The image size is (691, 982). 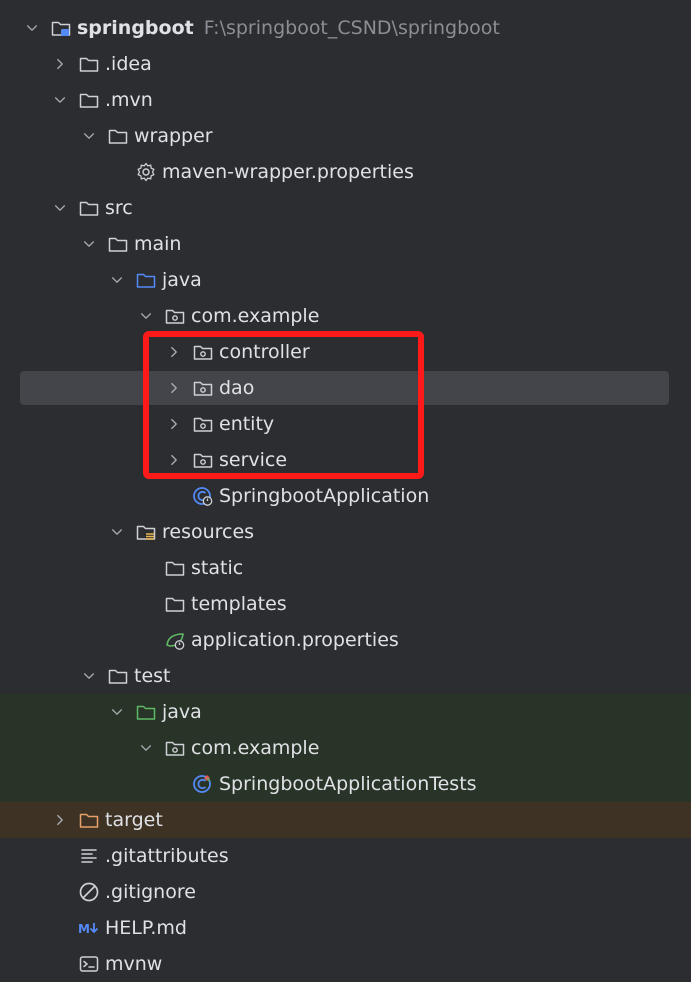 I want to click on tree-node-resources: resources, so click(x=345, y=532).